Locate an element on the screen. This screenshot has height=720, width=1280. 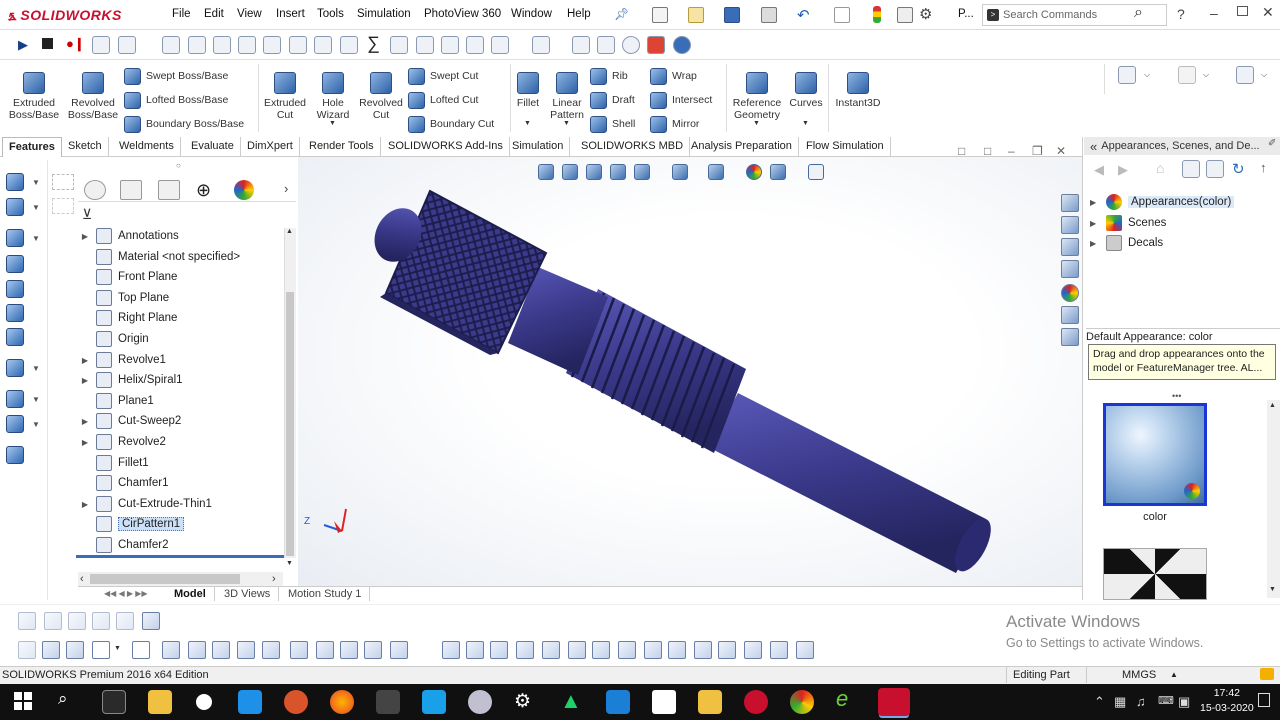
cut-tool-icon is located at coordinates (15, 207).